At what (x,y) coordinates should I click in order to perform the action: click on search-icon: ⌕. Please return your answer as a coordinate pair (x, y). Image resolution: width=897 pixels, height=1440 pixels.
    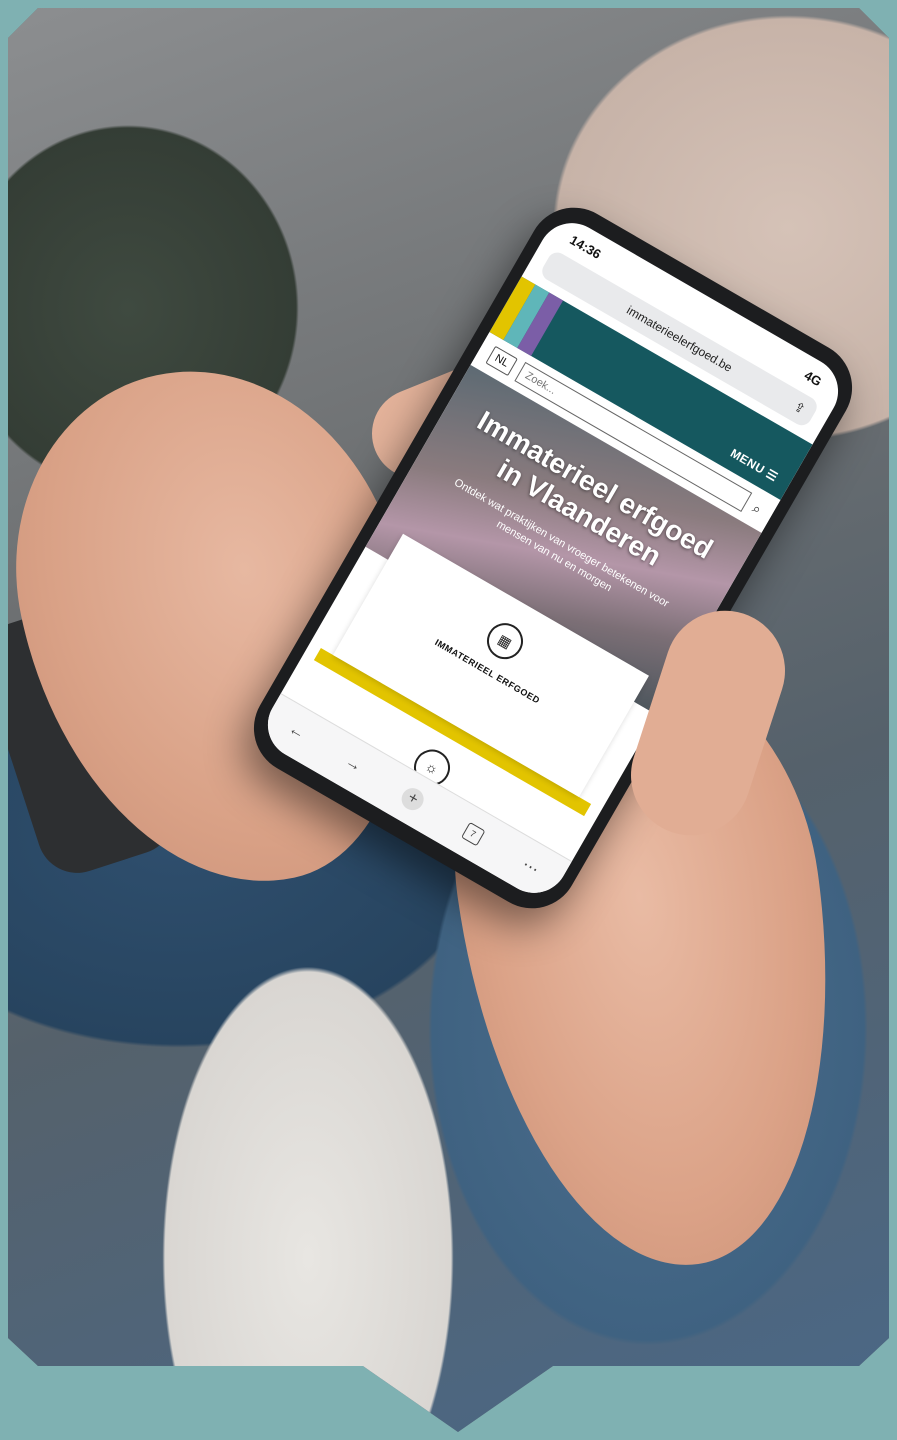
    Looking at the image, I should click on (757, 508).